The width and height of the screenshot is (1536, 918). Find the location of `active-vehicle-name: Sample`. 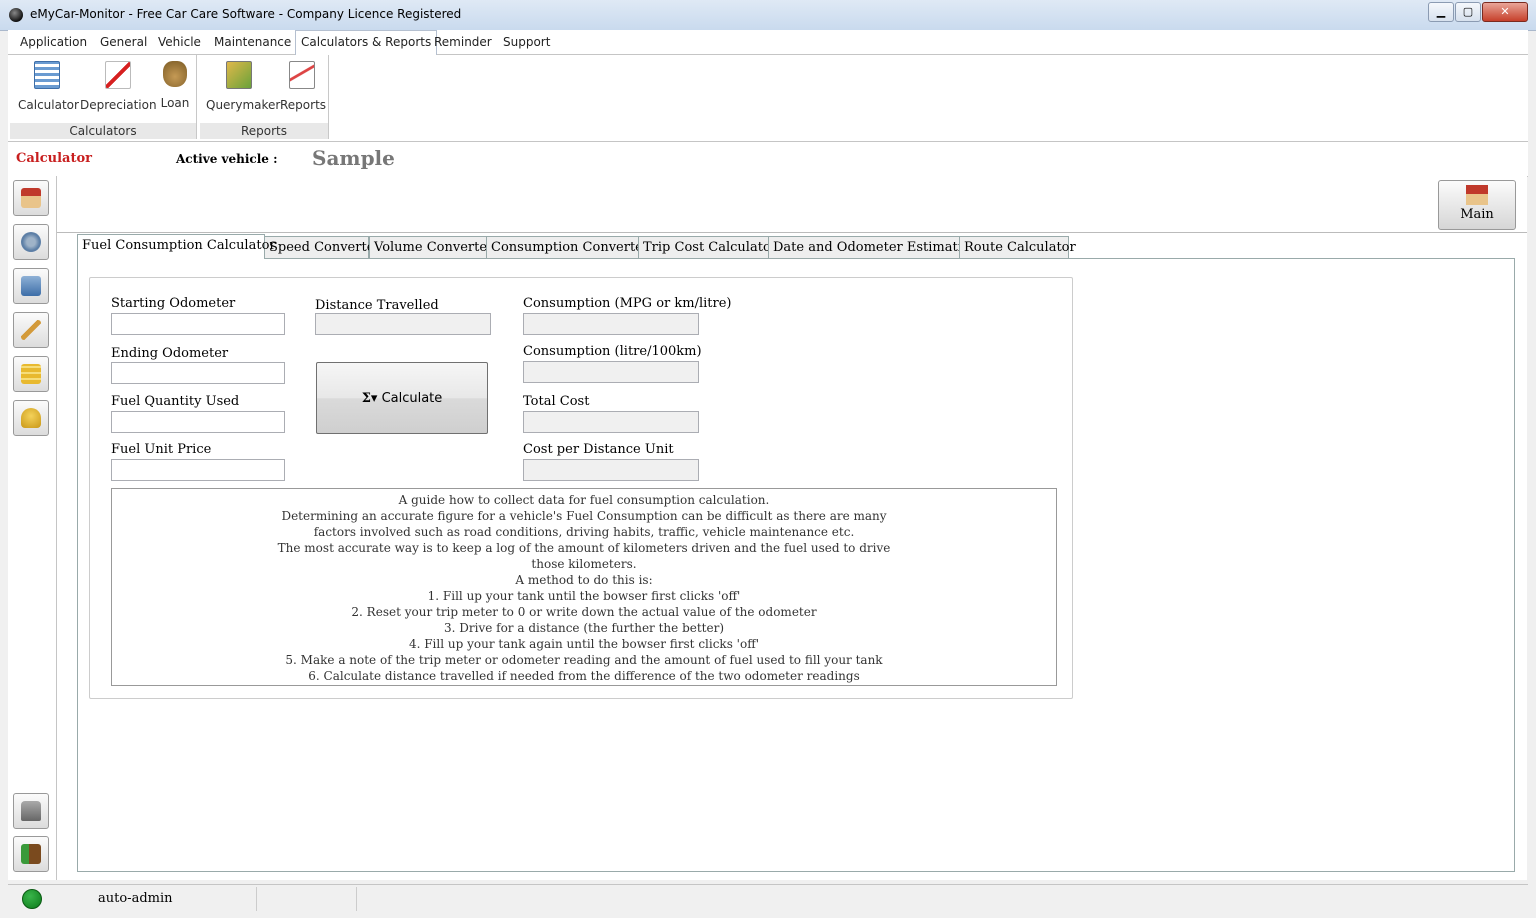

active-vehicle-name: Sample is located at coordinates (353, 158).